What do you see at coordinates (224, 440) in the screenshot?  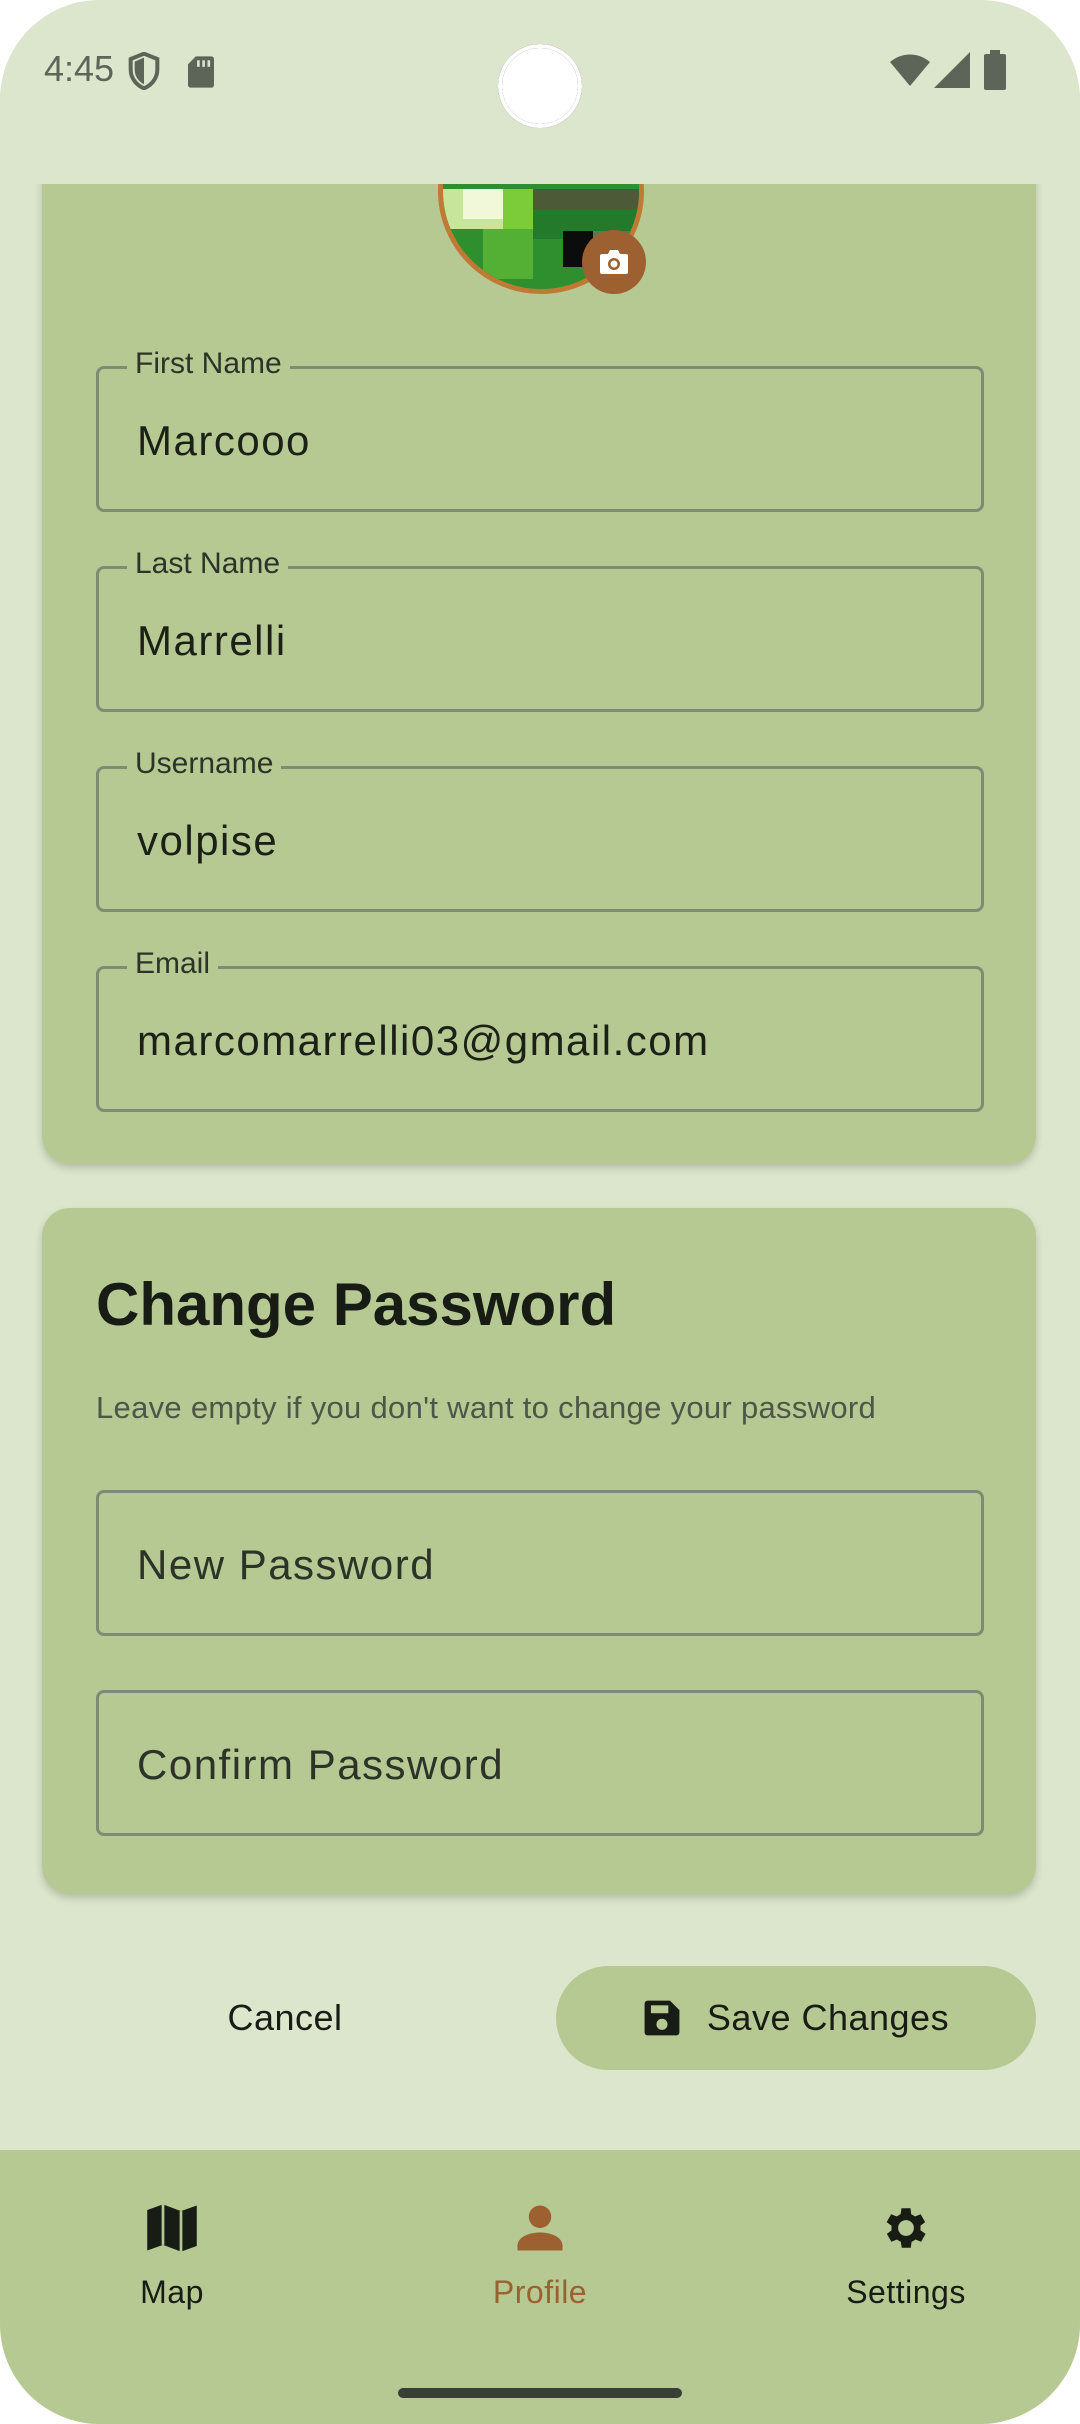 I see `first-name-value: Marcooo` at bounding box center [224, 440].